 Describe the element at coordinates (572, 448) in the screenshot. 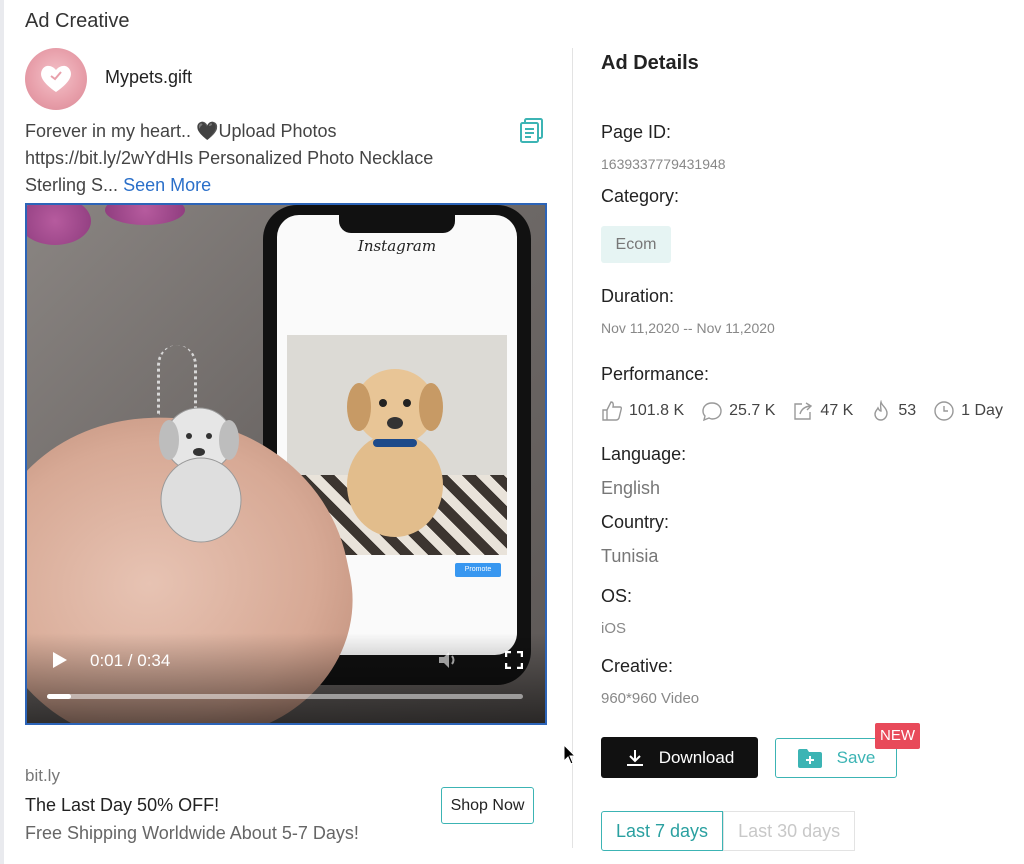

I see `panel-divider` at that location.